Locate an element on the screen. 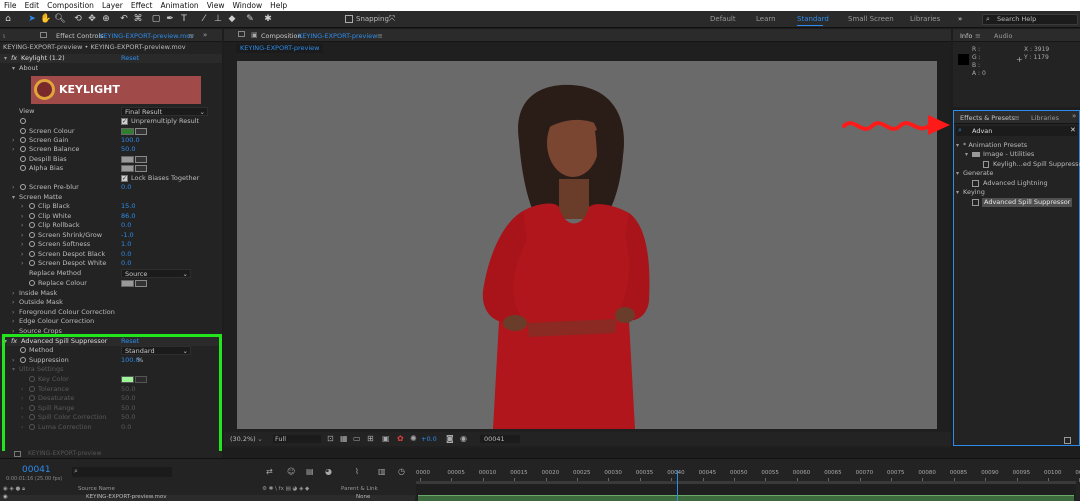 Image resolution: width=1080 pixels, height=501 pixels. composition-tab-name: KEYING-EXPORT-preview is located at coordinates (337, 36).